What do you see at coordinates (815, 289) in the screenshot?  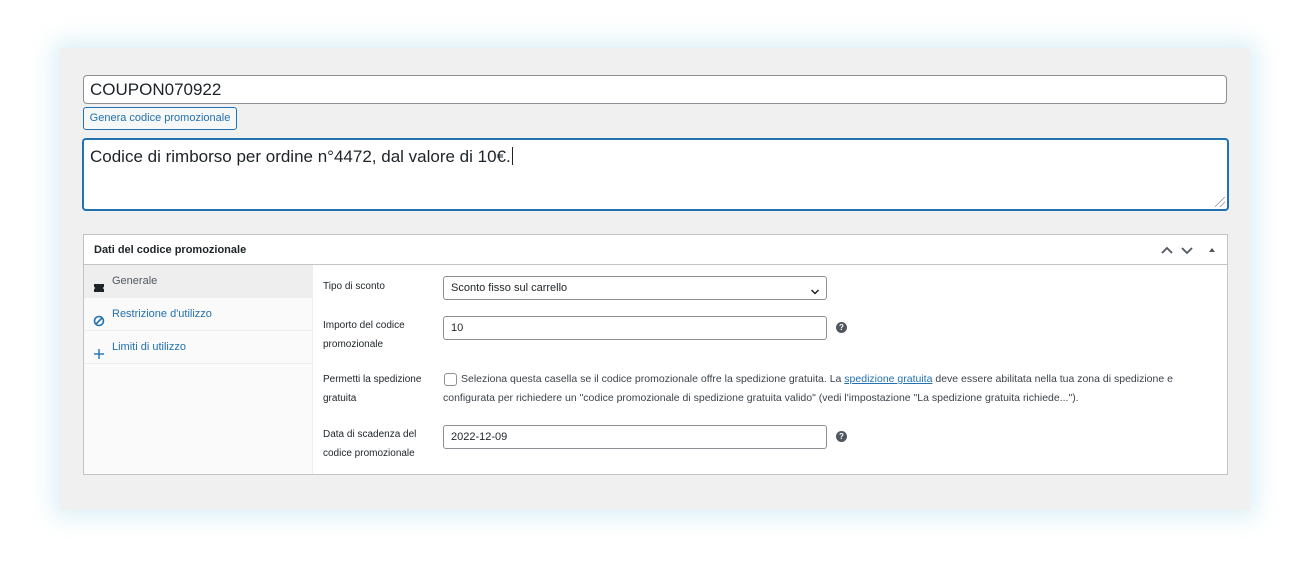 I see `chevron-down-icon` at bounding box center [815, 289].